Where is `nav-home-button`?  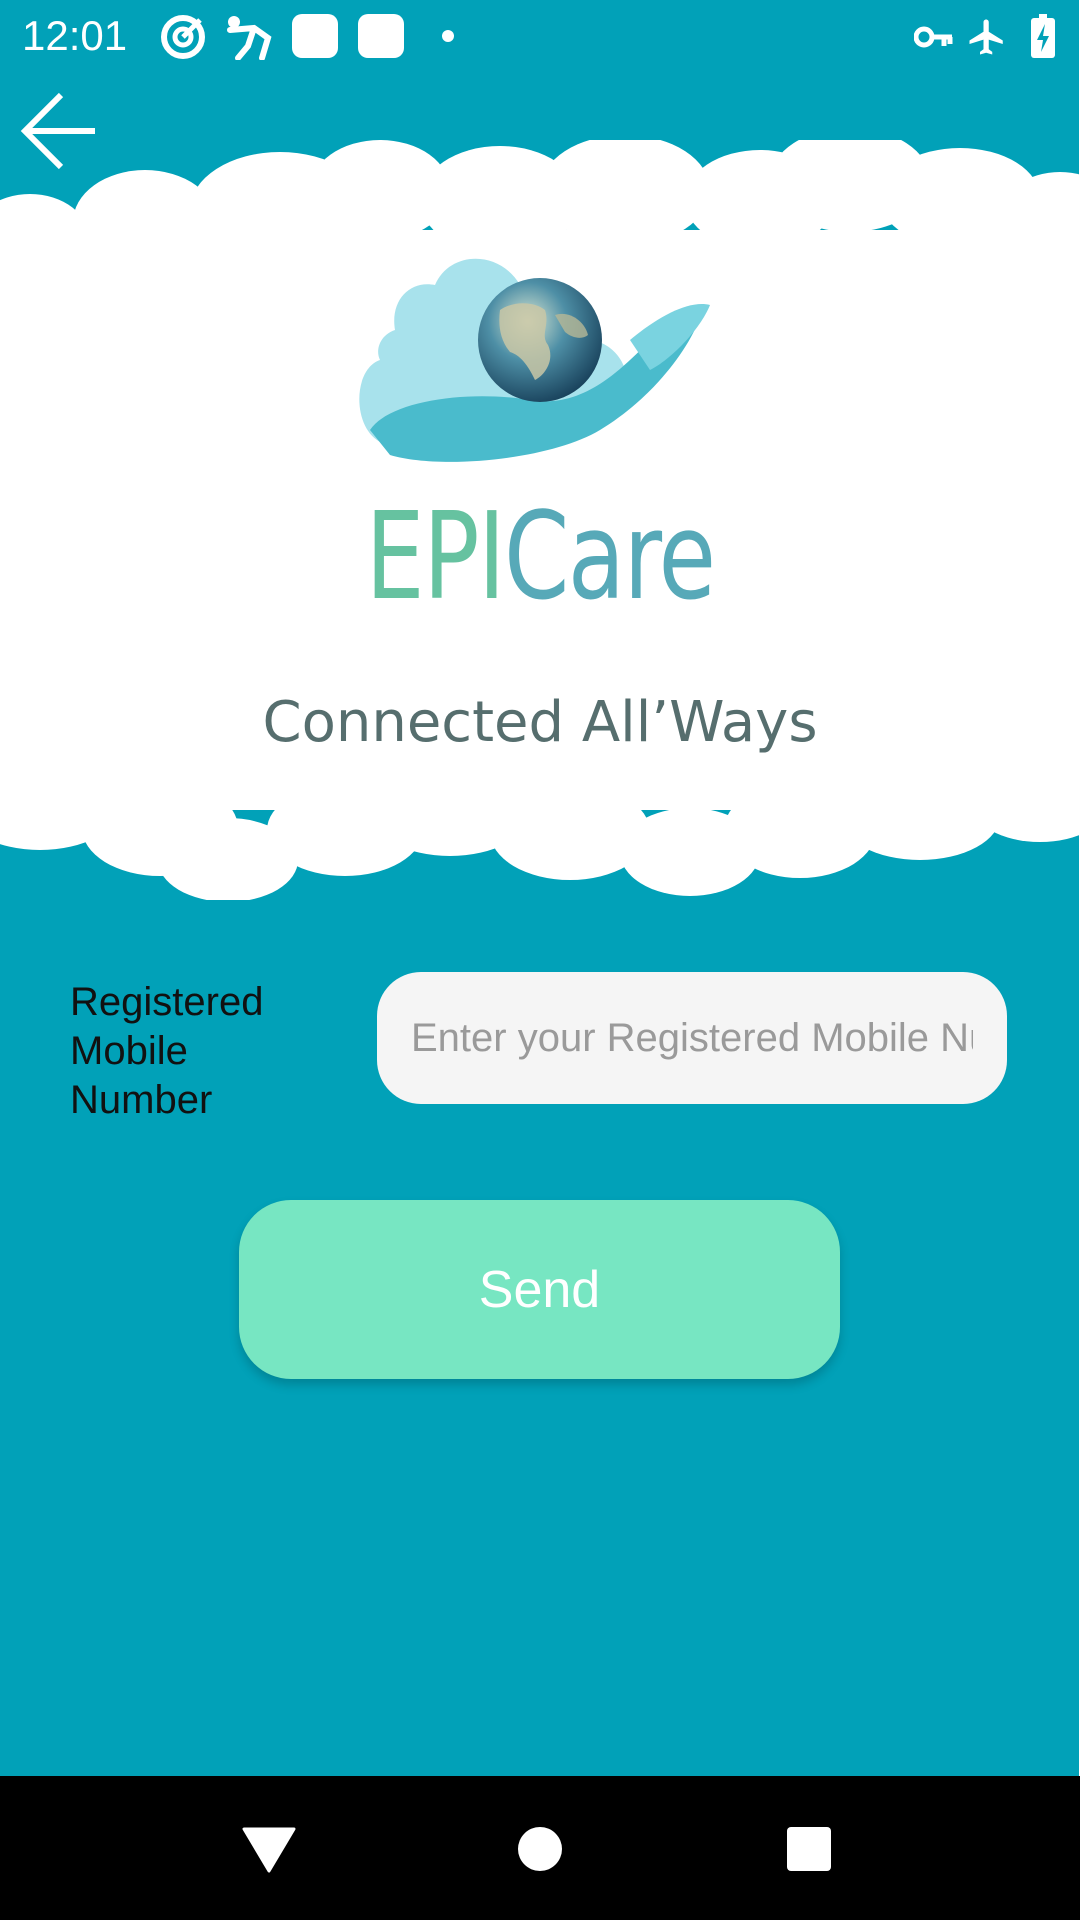
nav-home-button is located at coordinates (540, 1849).